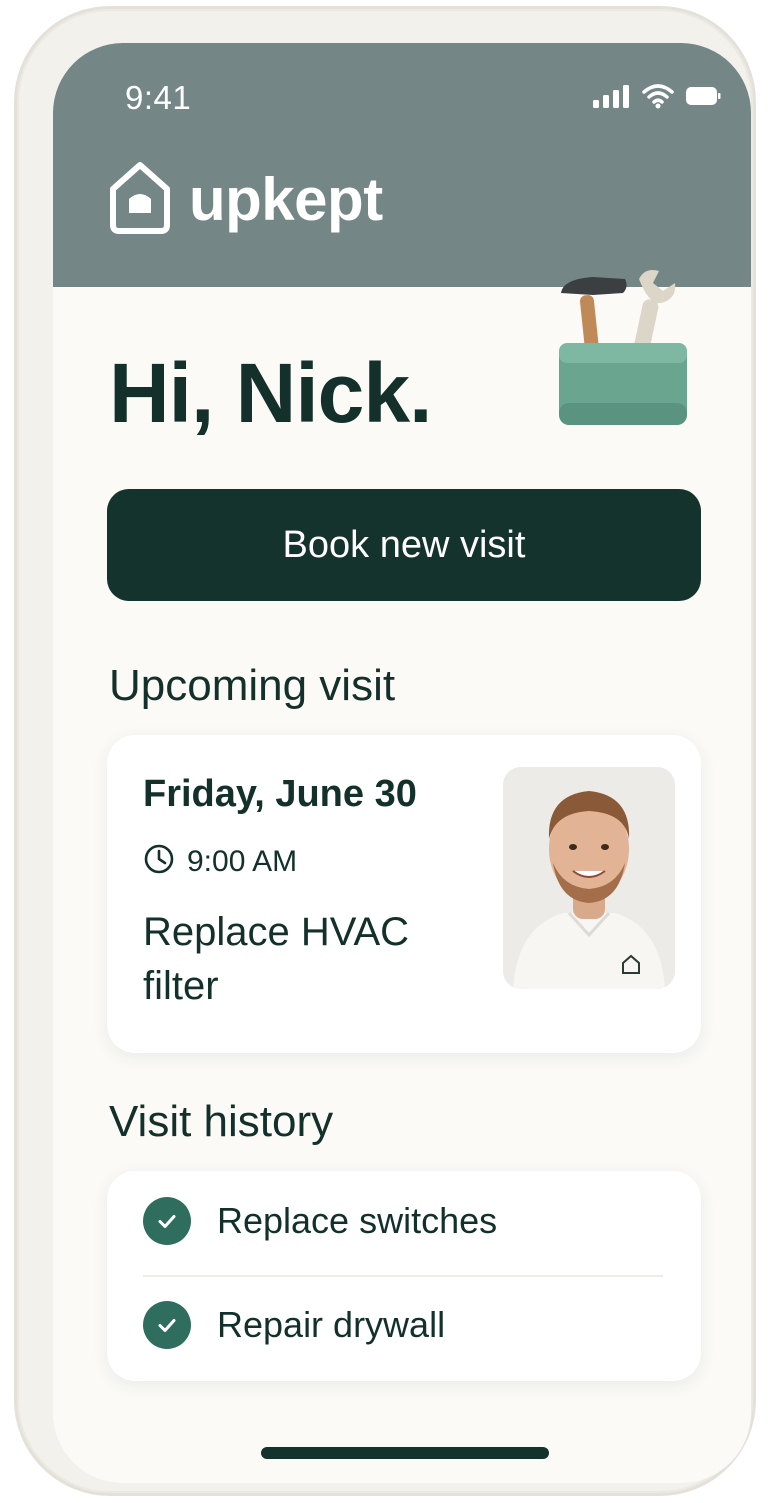 The image size is (774, 1503). I want to click on history-item-replace-switches: Replace switches, so click(320, 1221).